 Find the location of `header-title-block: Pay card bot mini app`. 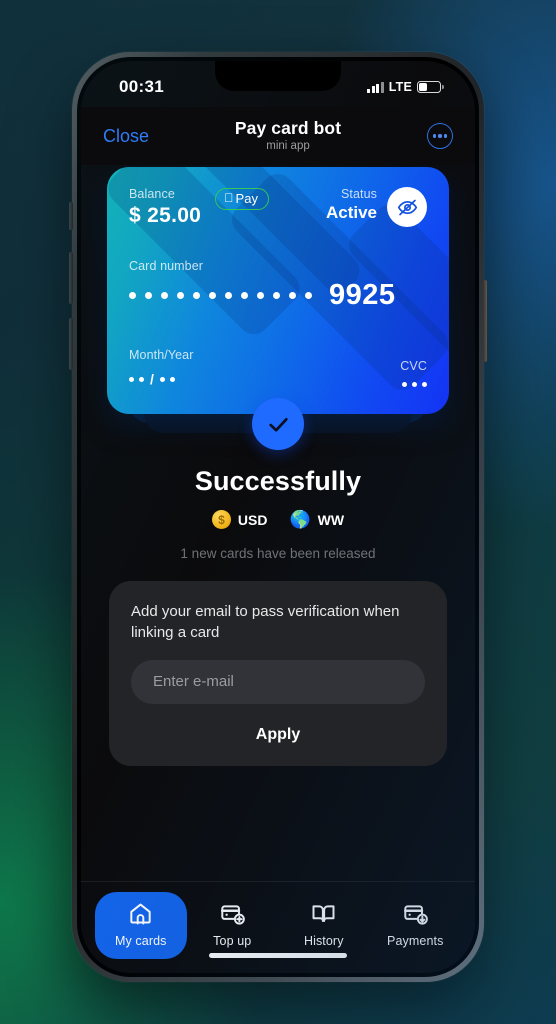

header-title-block: Pay card bot mini app is located at coordinates (288, 135).